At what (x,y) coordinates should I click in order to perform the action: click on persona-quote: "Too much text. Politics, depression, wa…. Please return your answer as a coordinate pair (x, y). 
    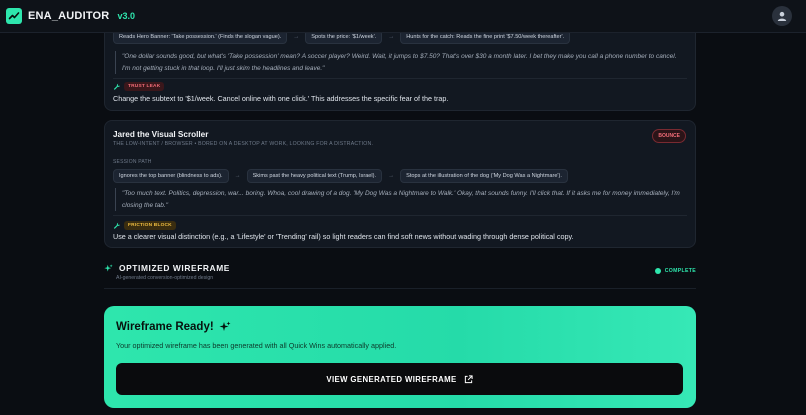
    Looking at the image, I should click on (399, 199).